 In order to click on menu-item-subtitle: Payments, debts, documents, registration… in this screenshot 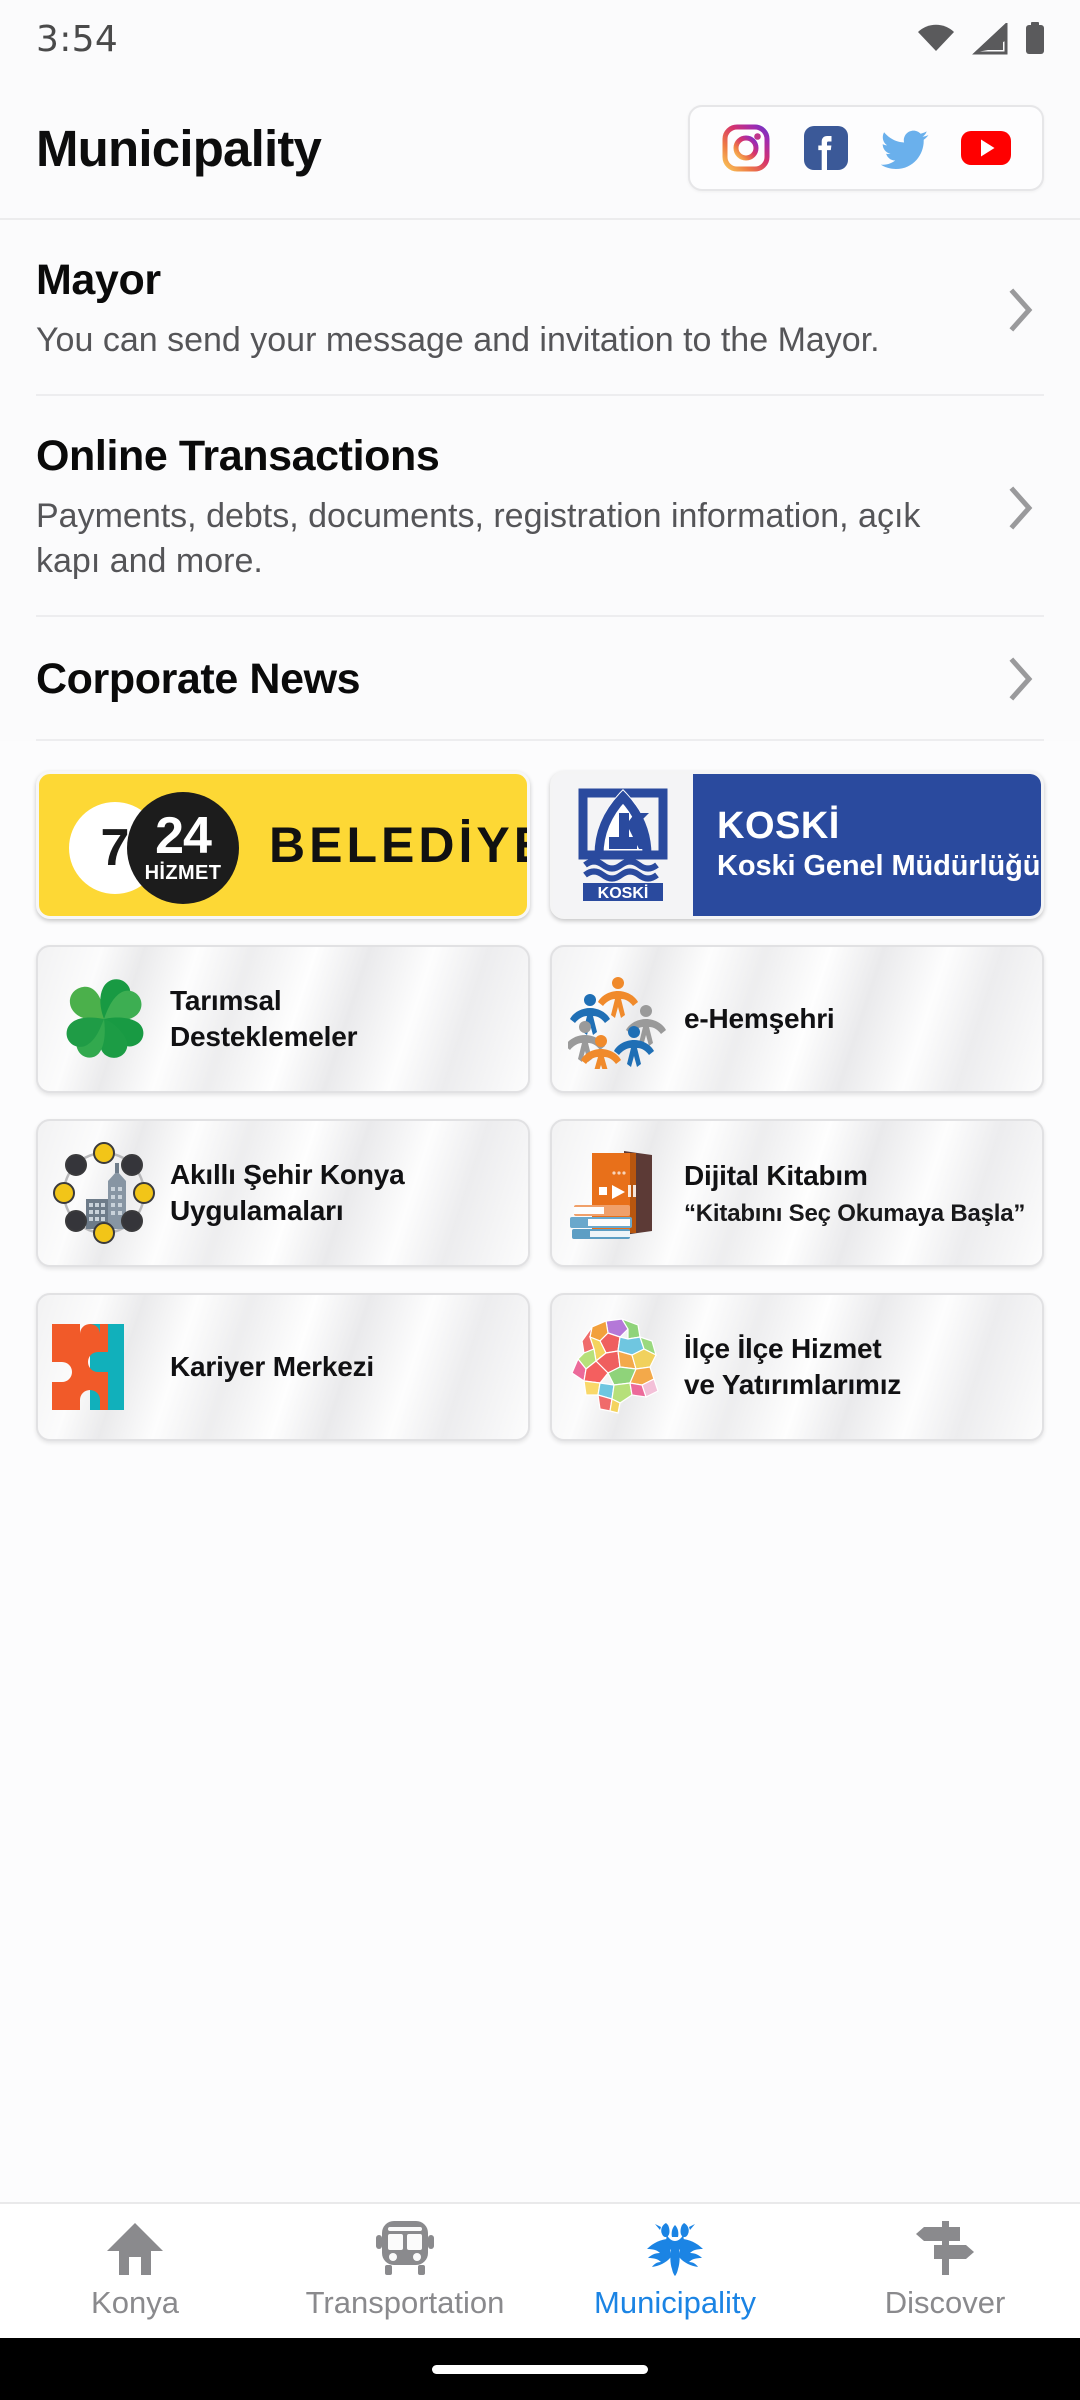, I will do `click(478, 538)`.